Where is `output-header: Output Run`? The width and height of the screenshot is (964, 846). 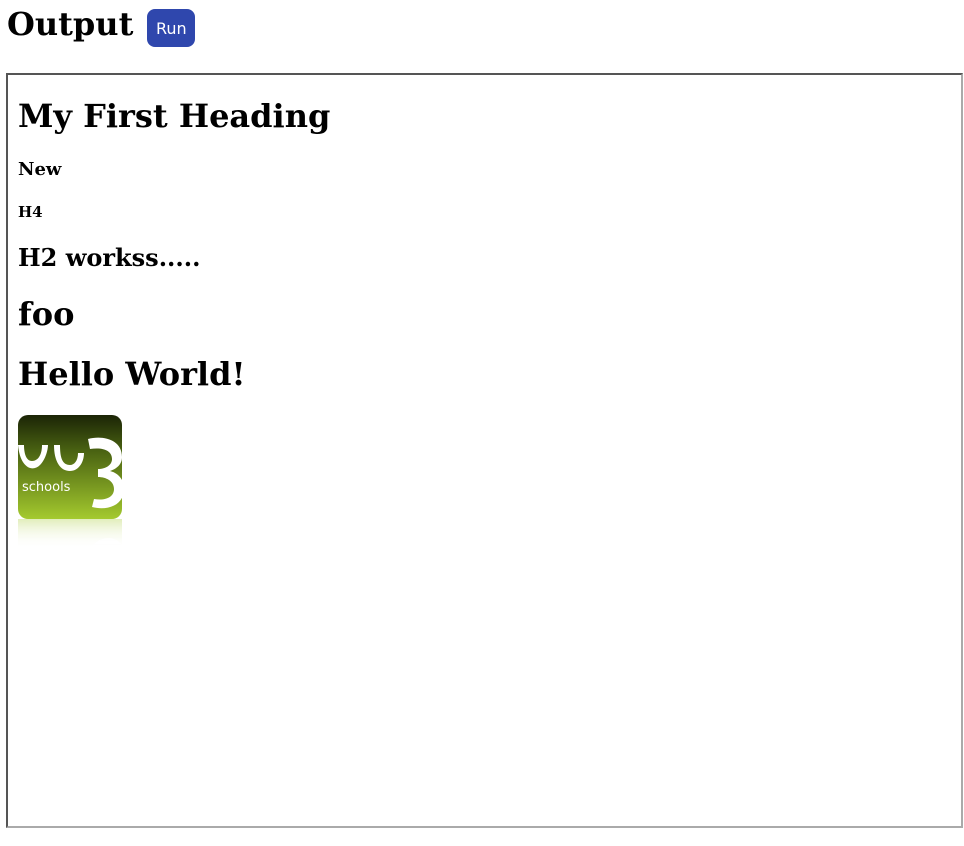 output-header: Output Run is located at coordinates (101, 24).